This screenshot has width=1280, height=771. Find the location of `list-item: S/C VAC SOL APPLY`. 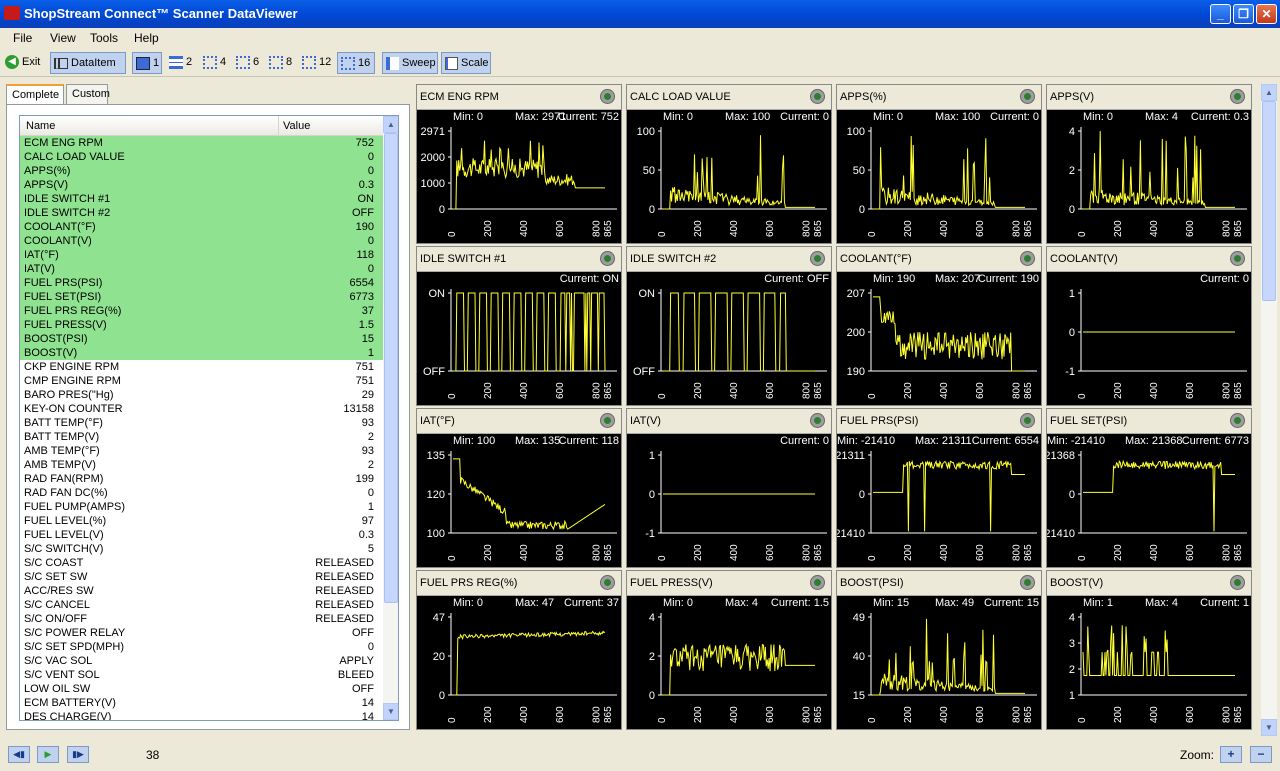

list-item: S/C VAC SOL APPLY is located at coordinates (201, 661).